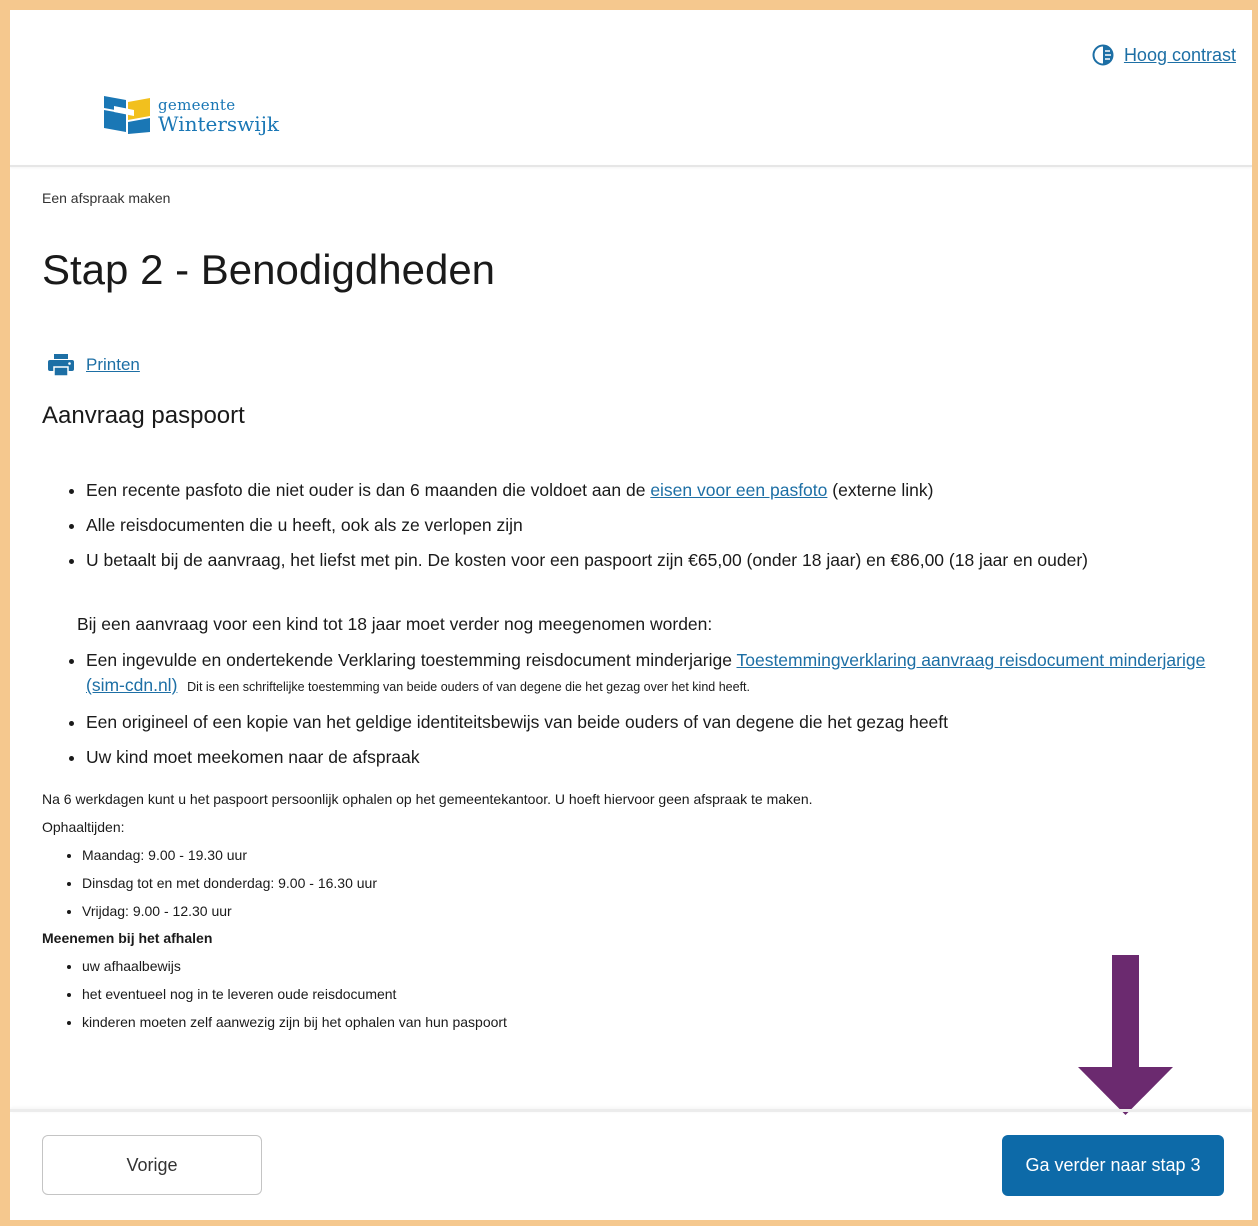 Image resolution: width=1258 pixels, height=1226 pixels. What do you see at coordinates (294, 966) in the screenshot?
I see `list-item: uw afhaalbewijs` at bounding box center [294, 966].